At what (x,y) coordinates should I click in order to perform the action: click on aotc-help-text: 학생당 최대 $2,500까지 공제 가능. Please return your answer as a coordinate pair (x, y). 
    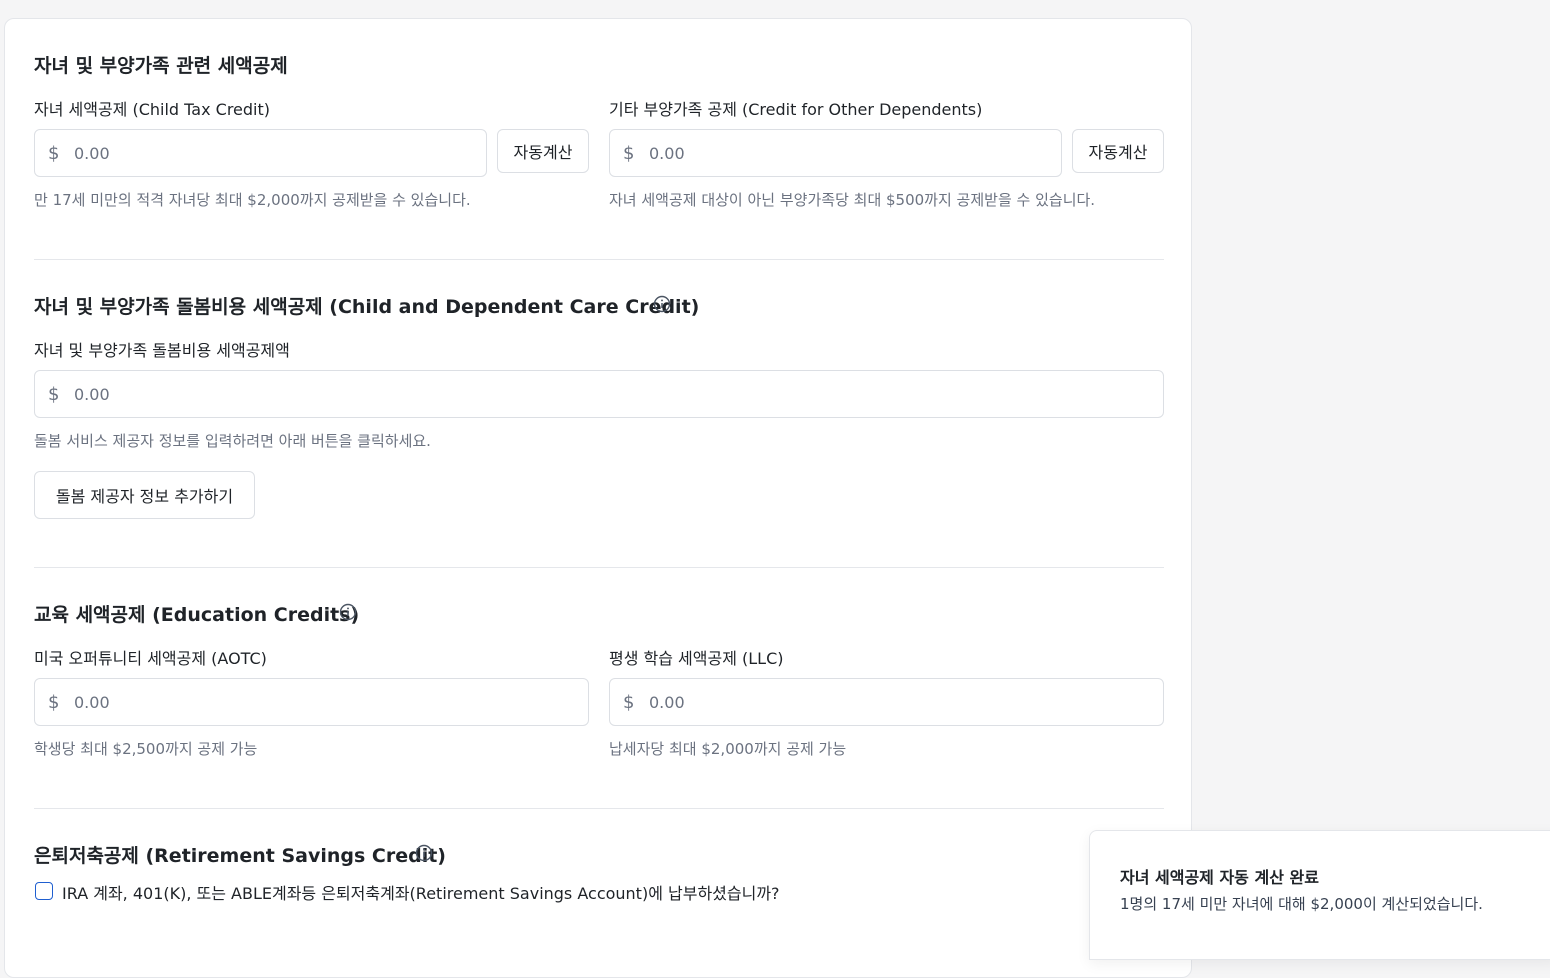
    Looking at the image, I should click on (146, 749).